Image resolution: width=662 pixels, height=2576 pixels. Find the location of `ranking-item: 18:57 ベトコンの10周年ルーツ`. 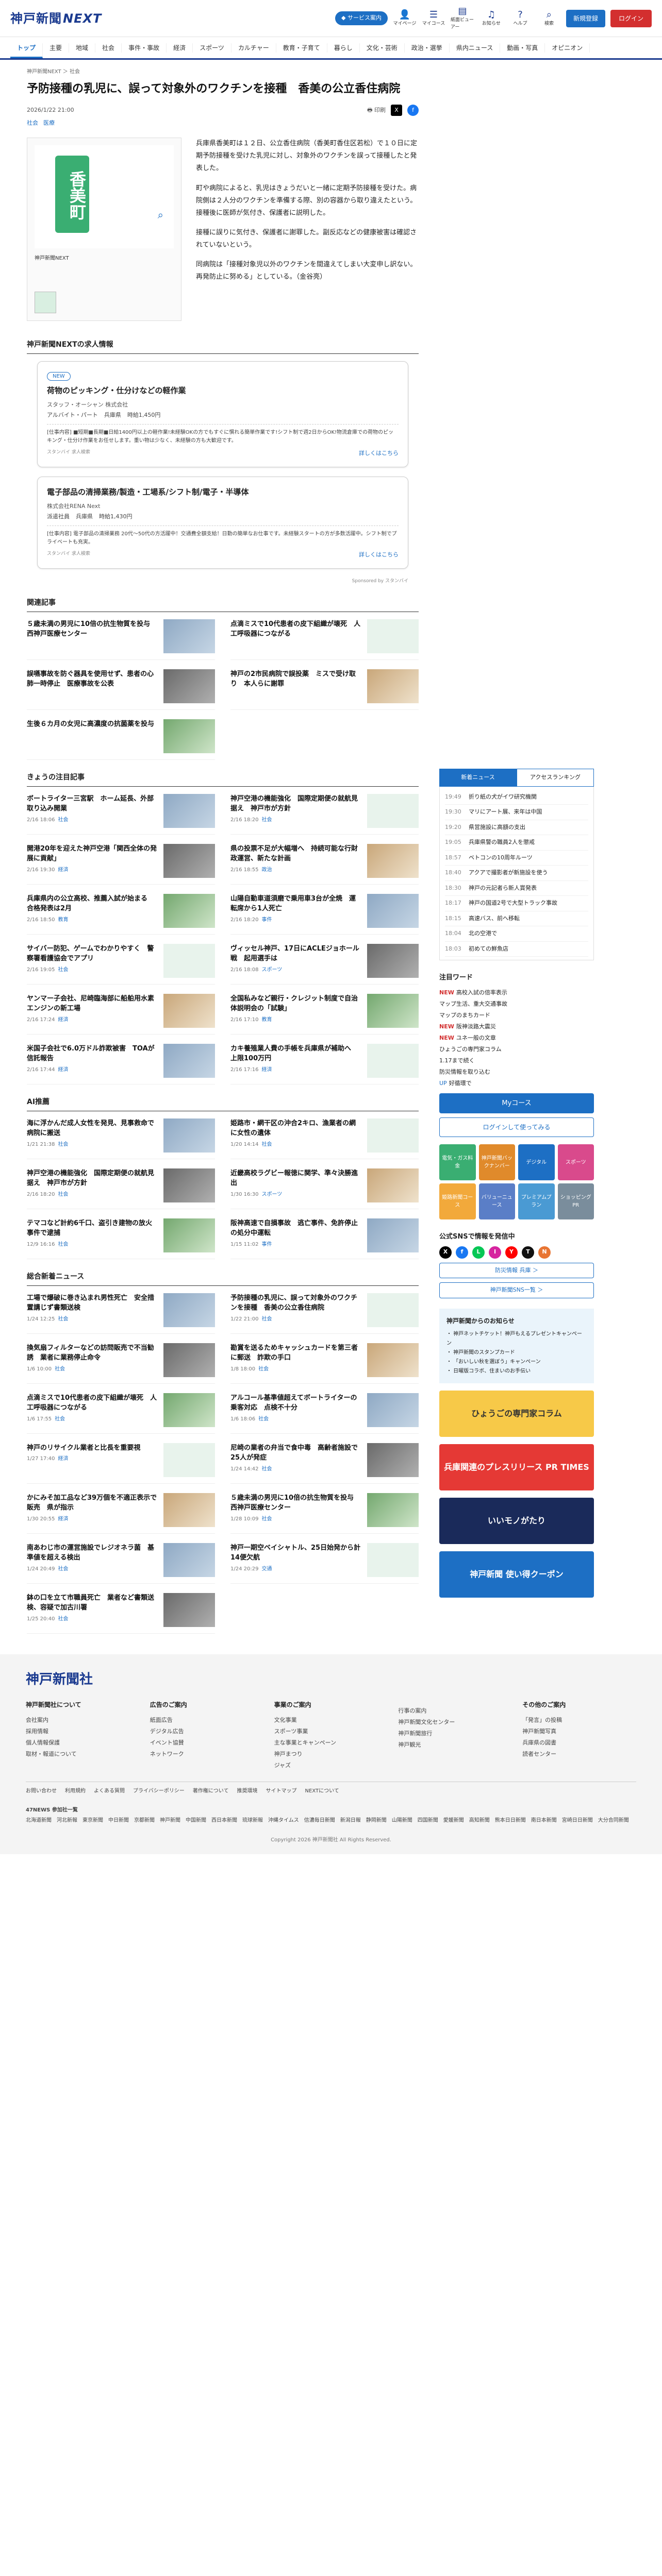

ranking-item: 18:57 ベトコンの10周年ルーツ is located at coordinates (516, 858).